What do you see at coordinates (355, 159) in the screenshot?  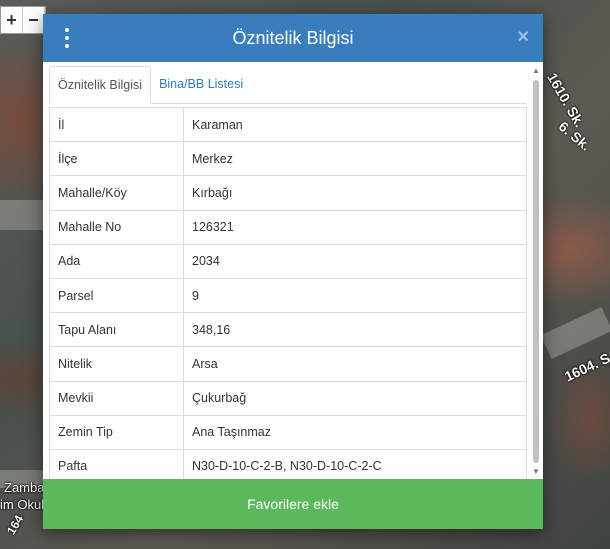 I see `attribute-value: Merkez` at bounding box center [355, 159].